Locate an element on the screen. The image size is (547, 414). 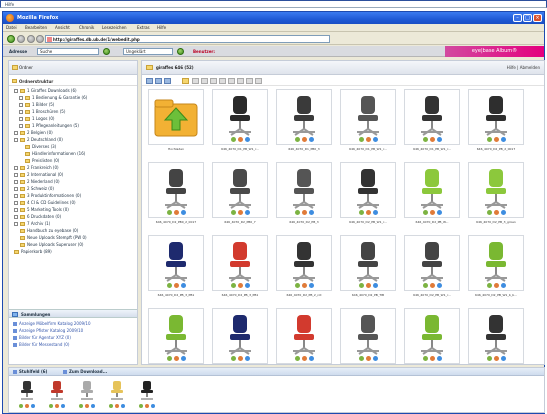
upload-icon is located at coordinates (176, 117).